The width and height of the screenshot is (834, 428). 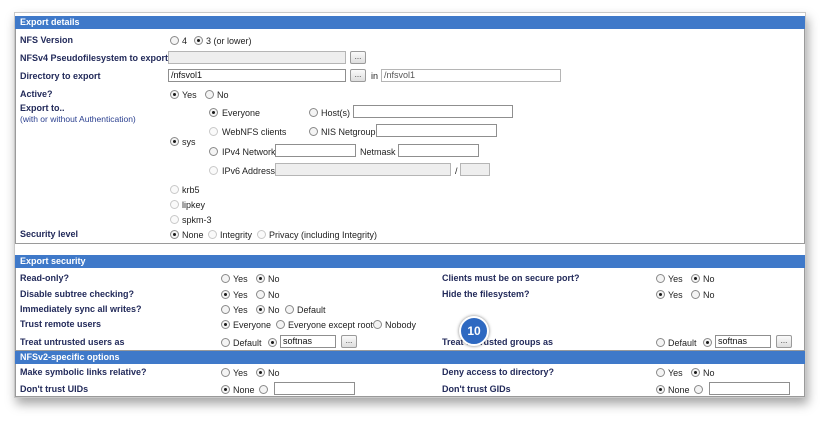 What do you see at coordinates (225, 309) in the screenshot?
I see `sync-yes-radio` at bounding box center [225, 309].